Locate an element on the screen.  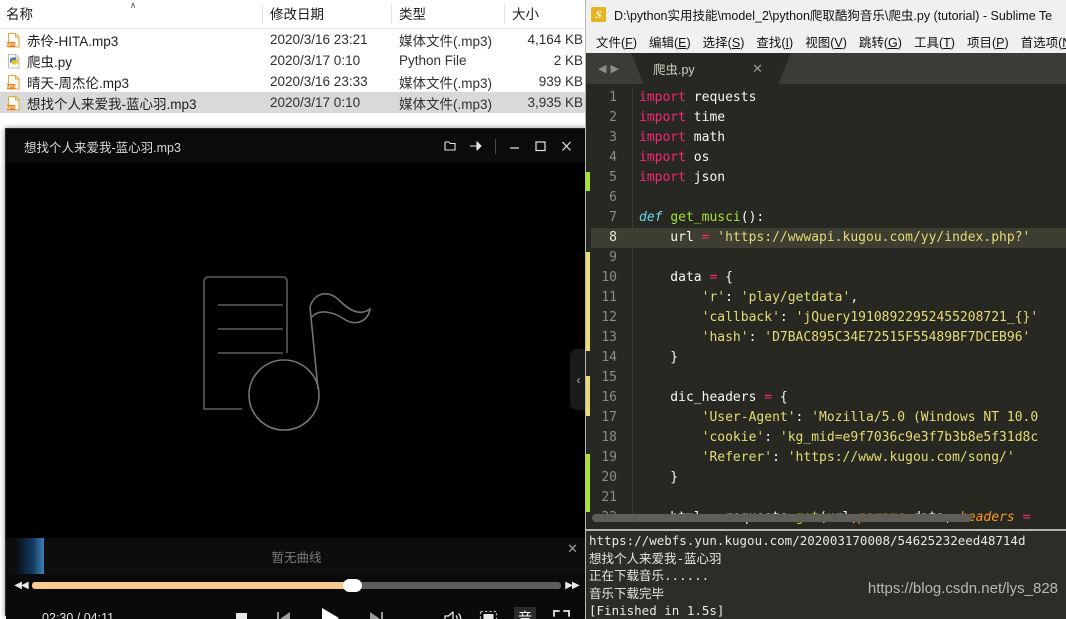
menu-item-7: 项目(P) is located at coordinates (988, 41).